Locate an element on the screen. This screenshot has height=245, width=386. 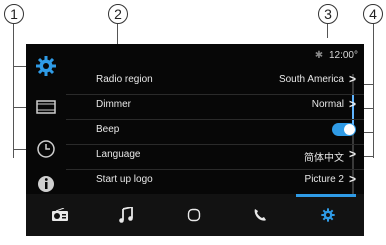
setting-row-language: Language 简体中文 > is located at coordinates (227, 157).